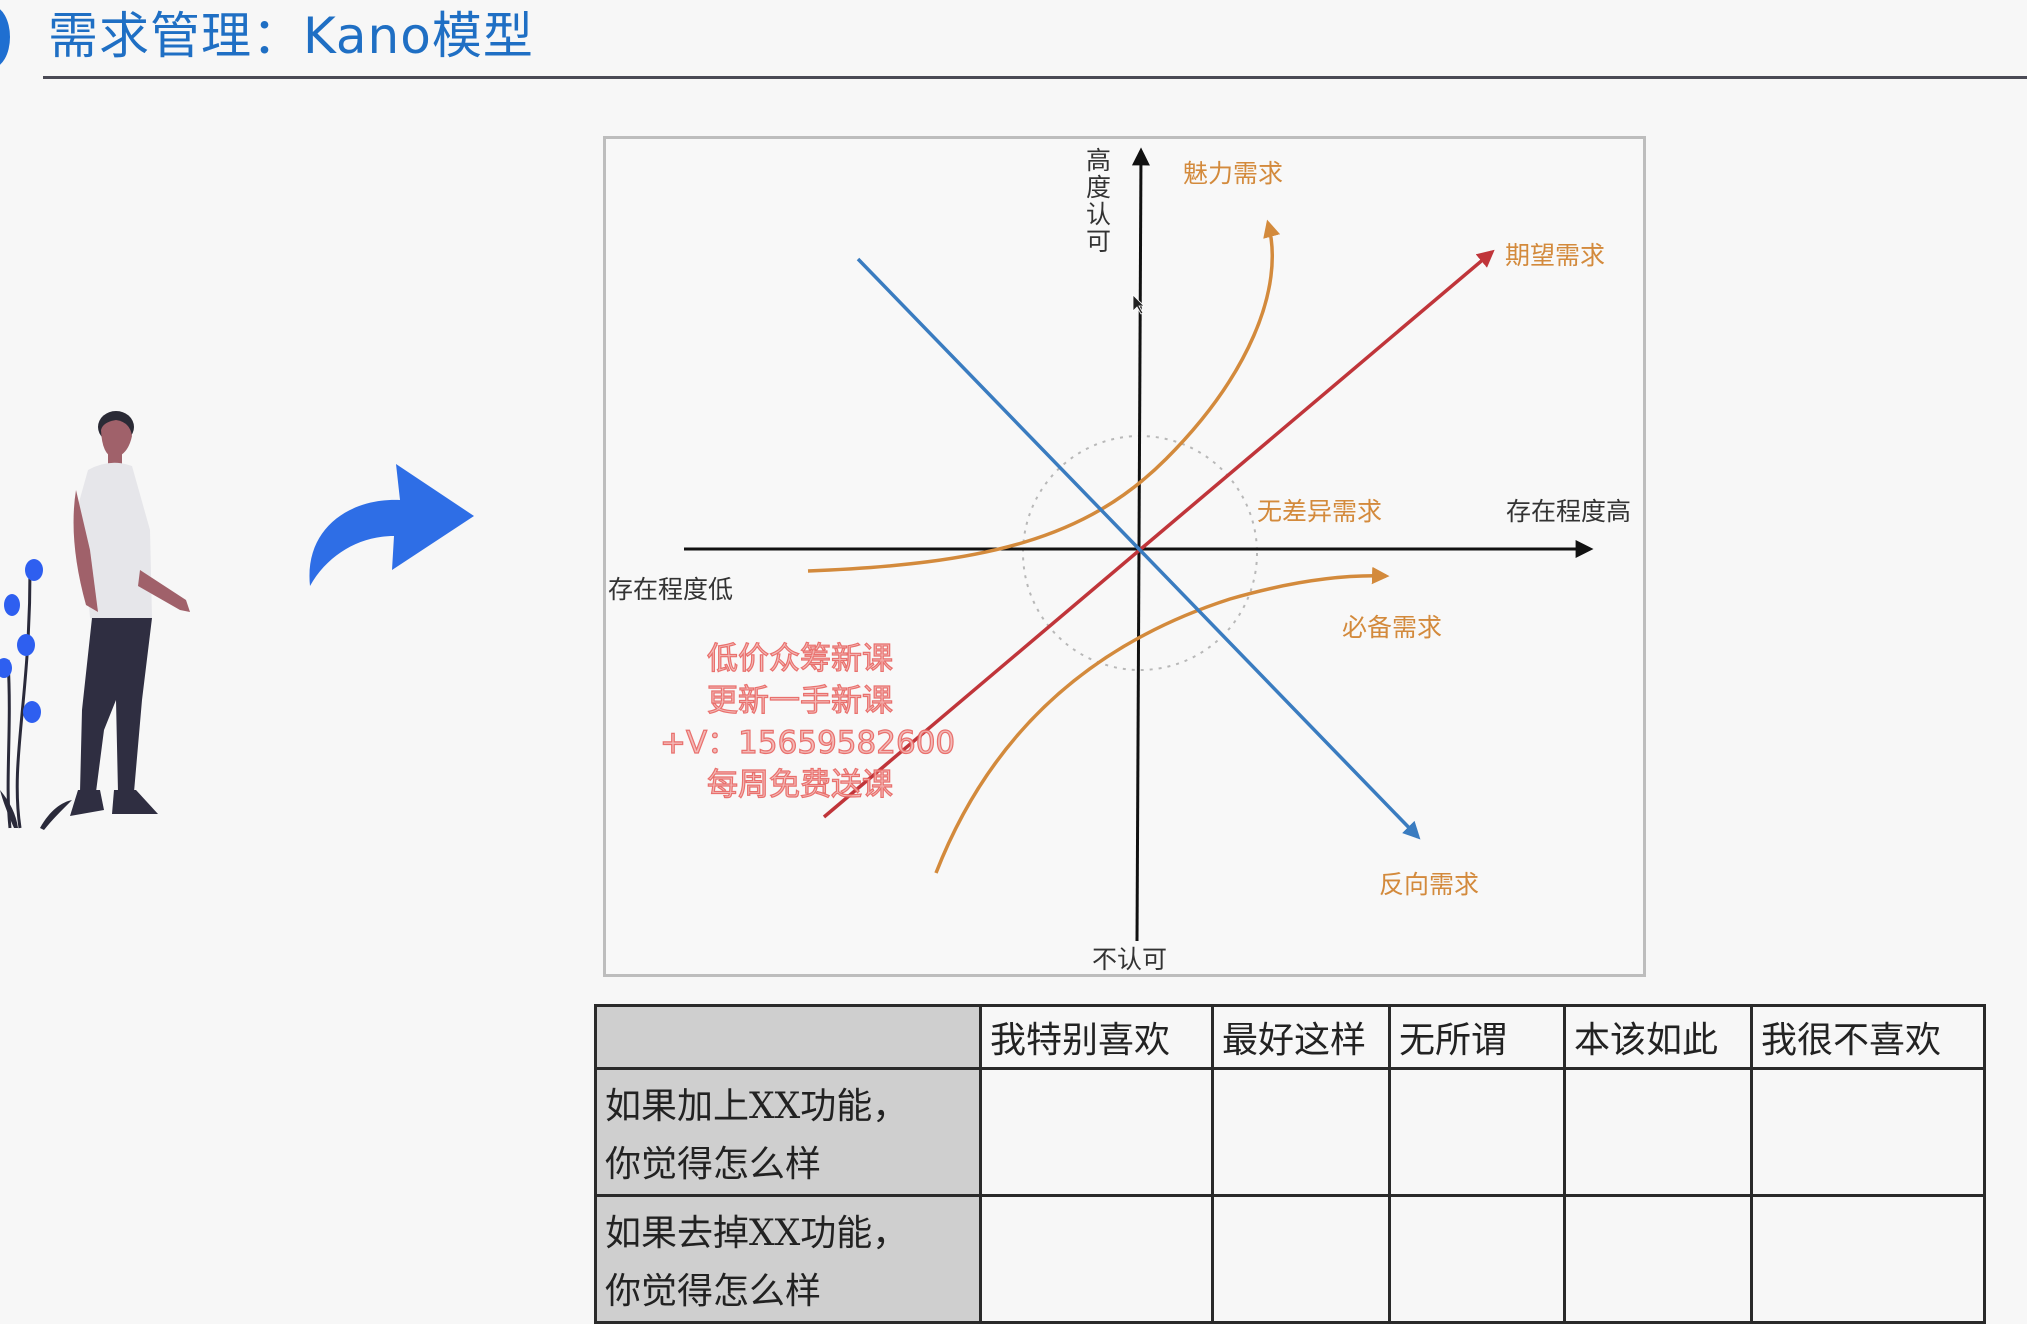  What do you see at coordinates (1319, 511) in the screenshot?
I see `indifferent-label: 无差异需求` at bounding box center [1319, 511].